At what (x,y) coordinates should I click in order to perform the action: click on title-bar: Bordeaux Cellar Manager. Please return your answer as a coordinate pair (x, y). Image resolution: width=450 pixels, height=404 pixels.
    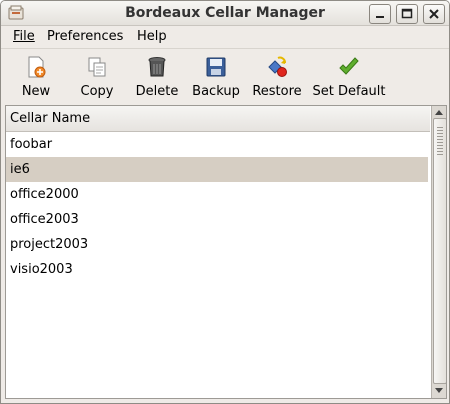
    Looking at the image, I should click on (225, 13).